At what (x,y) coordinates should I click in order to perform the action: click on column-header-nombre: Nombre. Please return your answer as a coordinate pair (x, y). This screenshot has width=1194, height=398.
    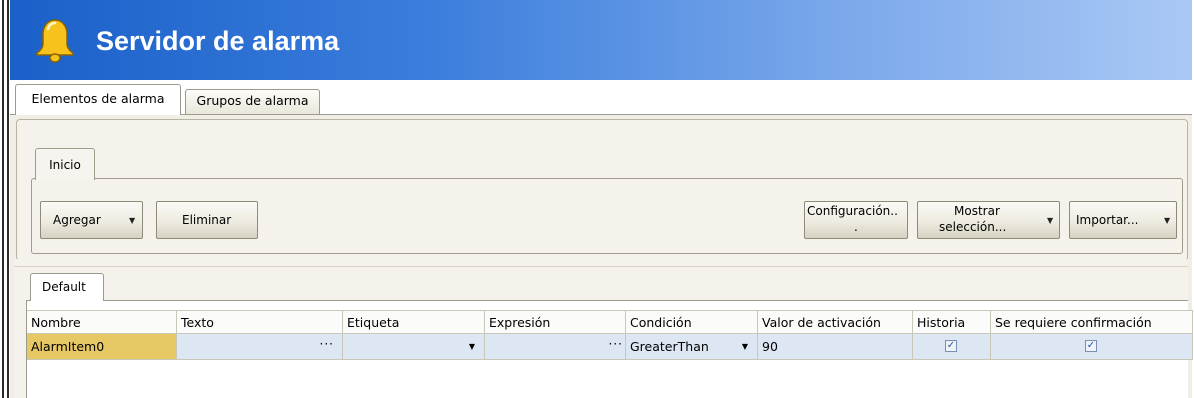
    Looking at the image, I should click on (102, 322).